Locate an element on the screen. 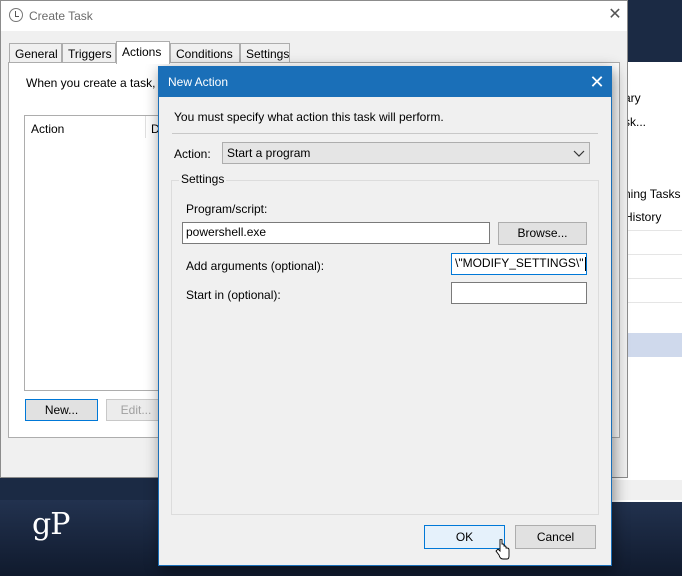 The height and width of the screenshot is (576, 682). mouse-pointer-icon is located at coordinates (502, 549).